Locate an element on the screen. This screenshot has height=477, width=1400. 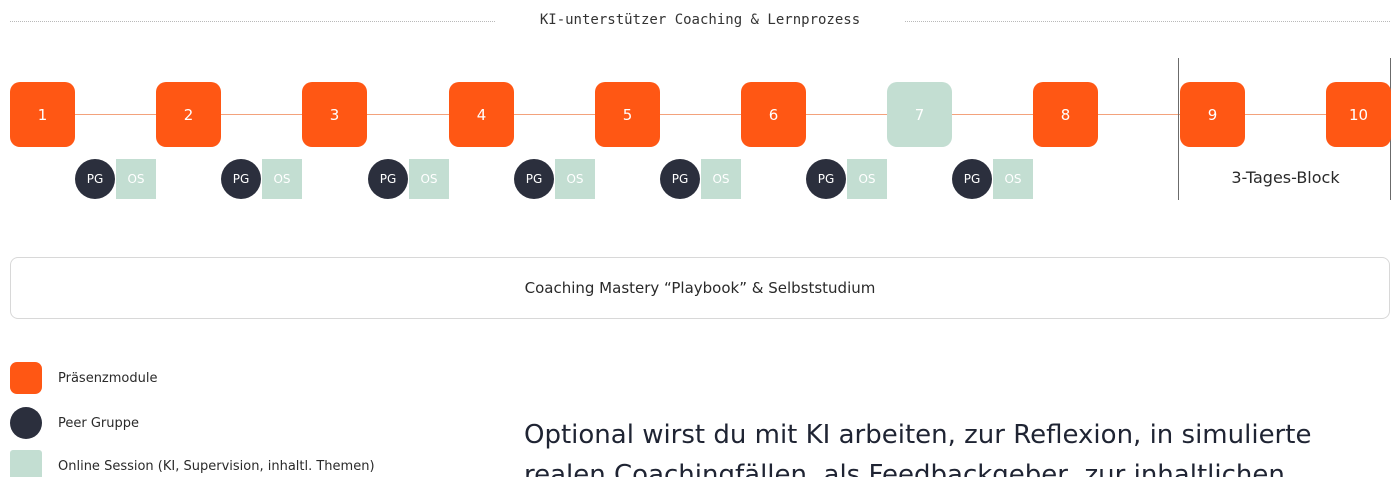
online-session-badge-2: OS is located at coordinates (282, 179).